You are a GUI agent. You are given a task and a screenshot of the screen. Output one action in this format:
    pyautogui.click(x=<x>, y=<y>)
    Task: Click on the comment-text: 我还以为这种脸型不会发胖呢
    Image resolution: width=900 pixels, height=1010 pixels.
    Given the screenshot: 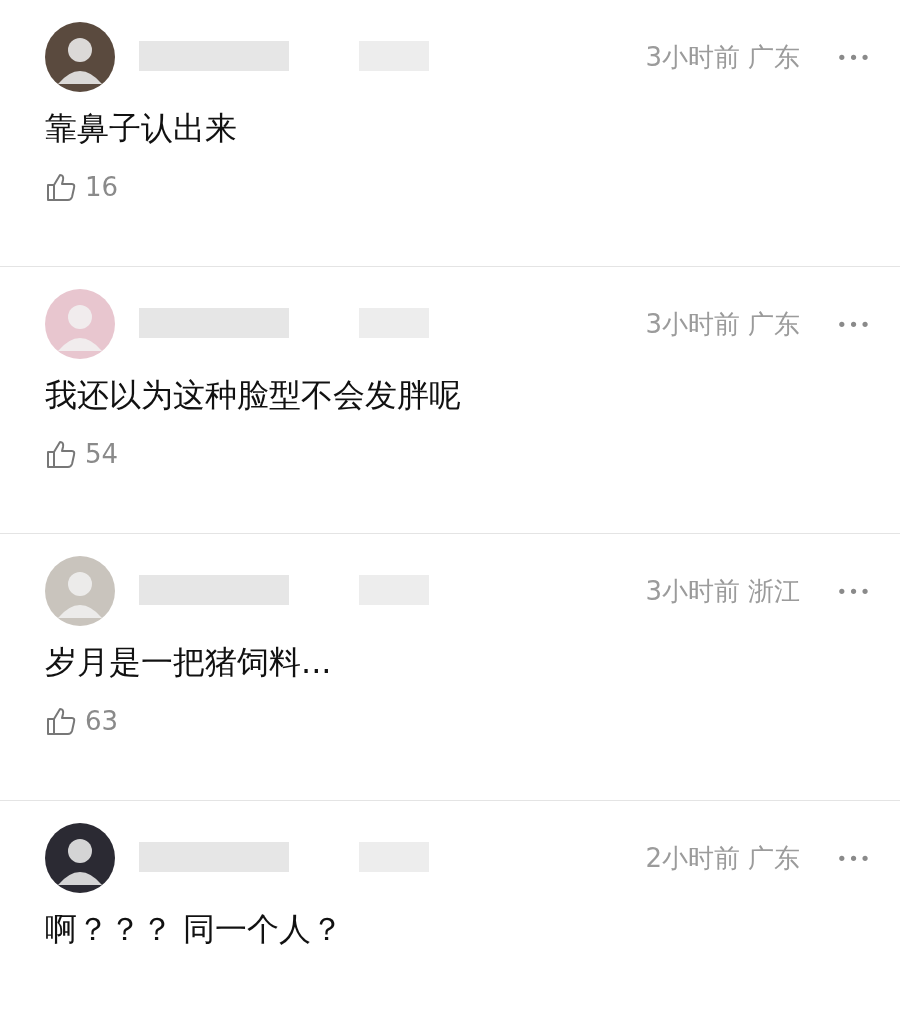 What is the action you would take?
    pyautogui.click(x=253, y=395)
    